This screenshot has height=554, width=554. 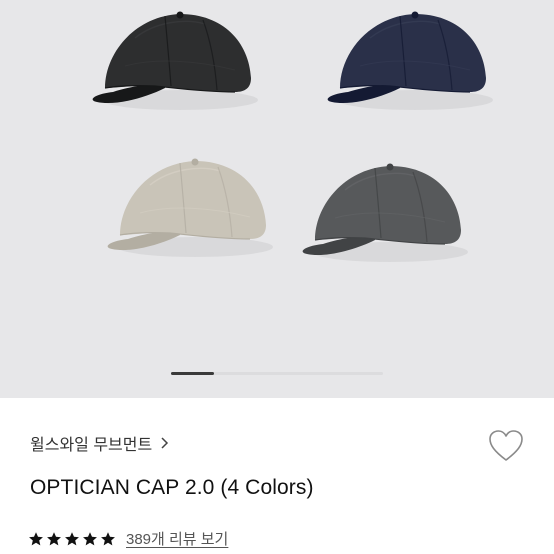 I want to click on rating-row: 389개 리뷰 보기, so click(x=128, y=538).